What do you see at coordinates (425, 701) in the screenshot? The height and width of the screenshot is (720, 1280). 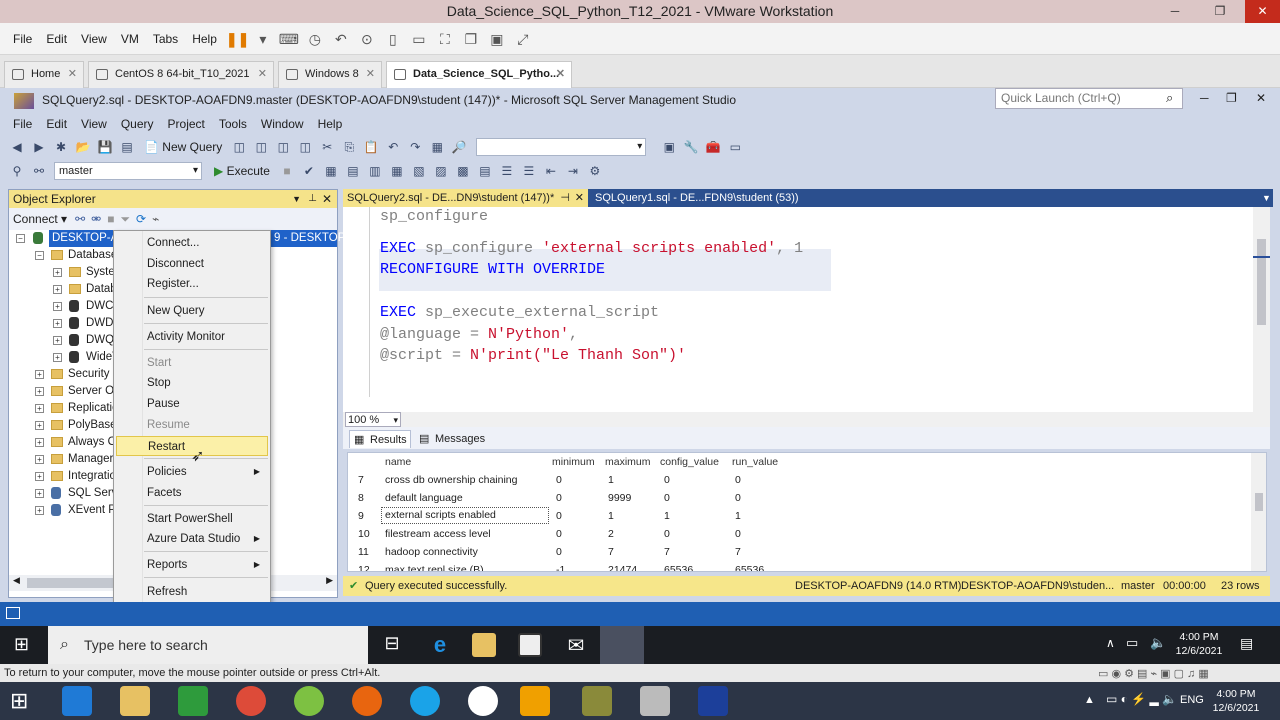 I see `skype-icon` at bounding box center [425, 701].